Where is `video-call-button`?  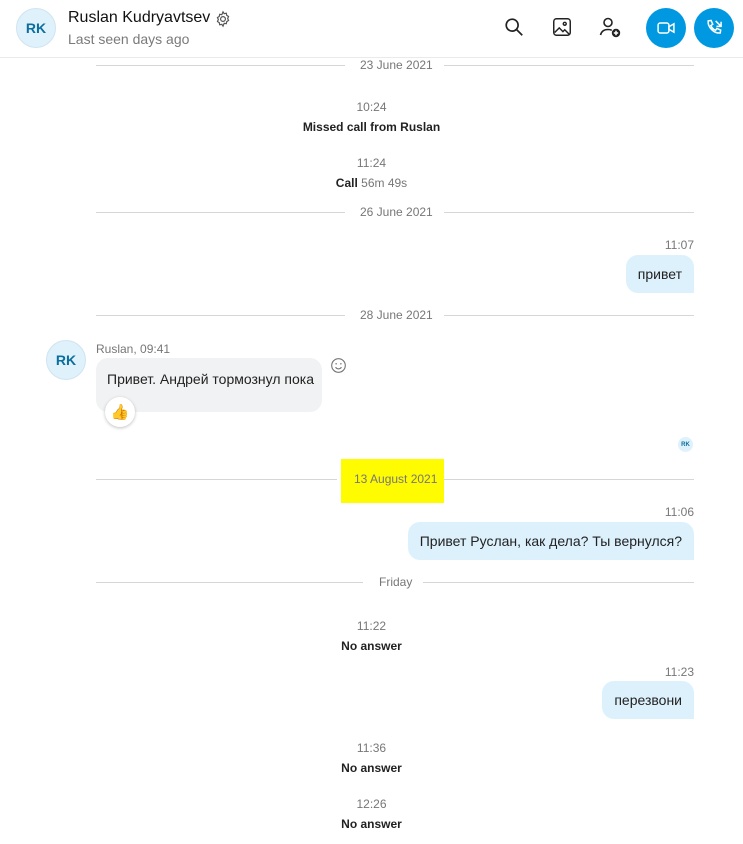
video-call-button is located at coordinates (666, 28).